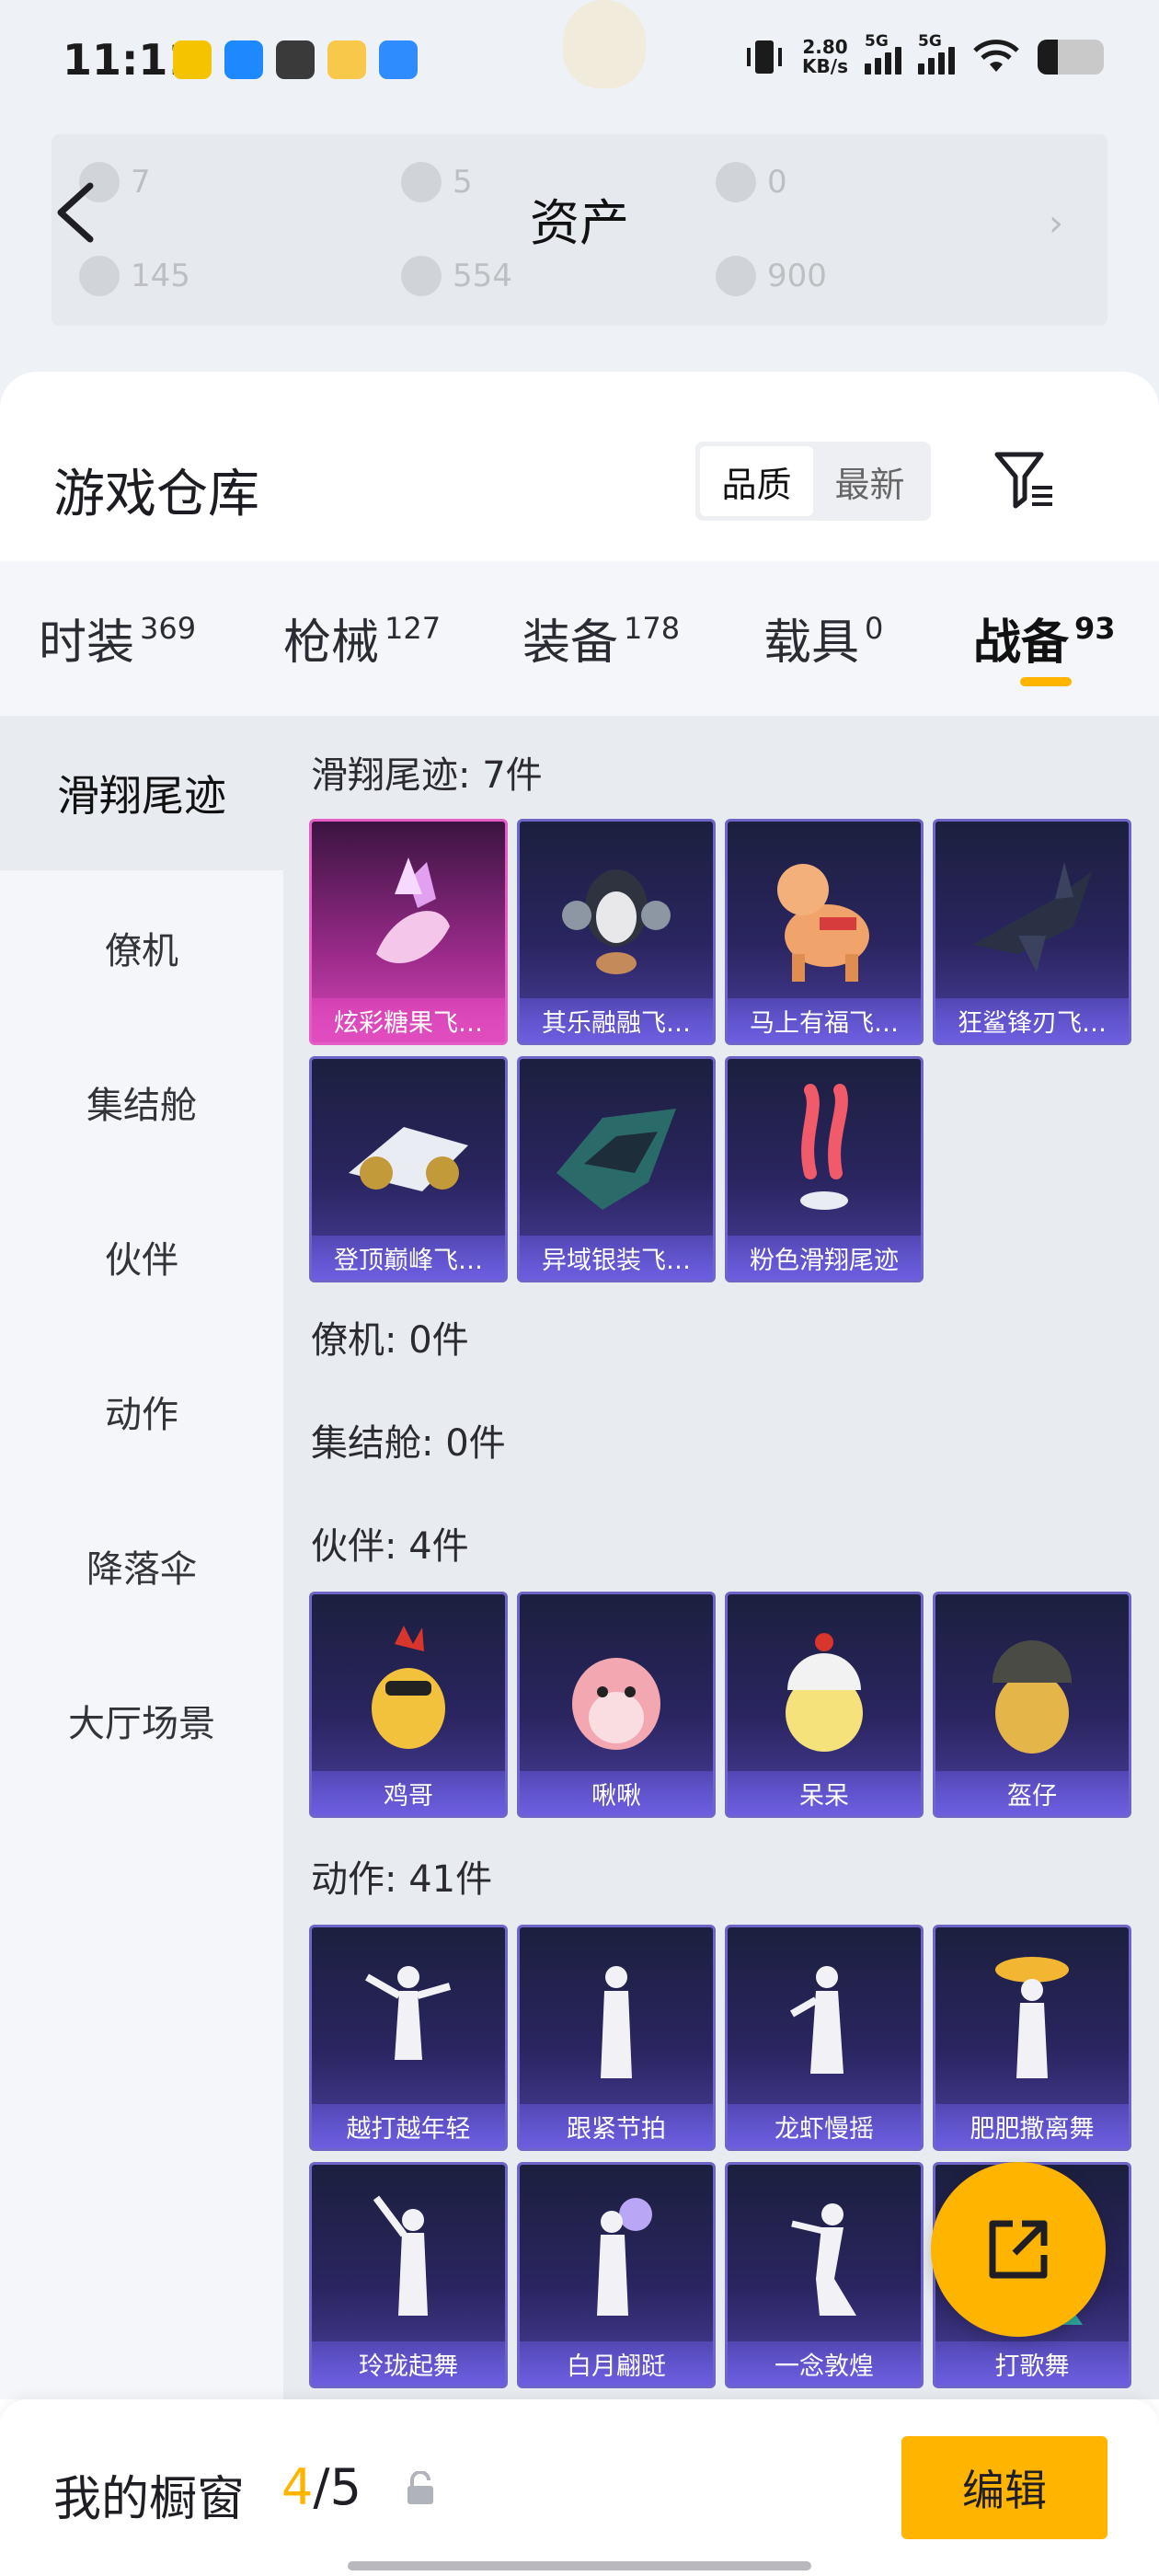  What do you see at coordinates (771, 276) in the screenshot?
I see `asset-item: 900` at bounding box center [771, 276].